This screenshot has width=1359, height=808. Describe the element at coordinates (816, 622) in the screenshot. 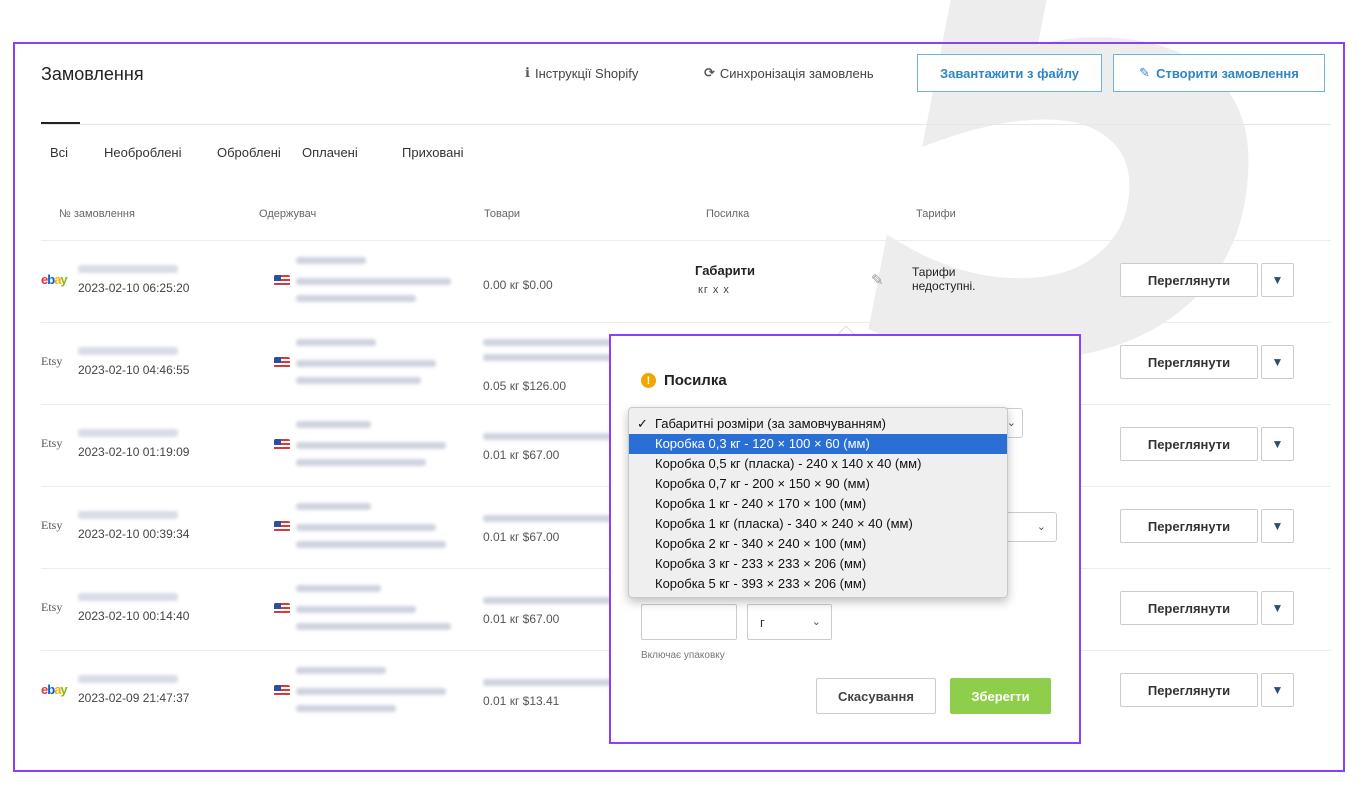

I see `chevron-down-icon: ⌄` at that location.